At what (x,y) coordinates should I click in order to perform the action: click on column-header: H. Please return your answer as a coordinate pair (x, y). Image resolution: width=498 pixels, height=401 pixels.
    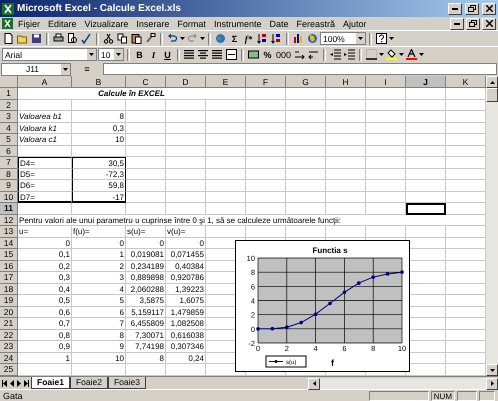
    Looking at the image, I should click on (346, 82).